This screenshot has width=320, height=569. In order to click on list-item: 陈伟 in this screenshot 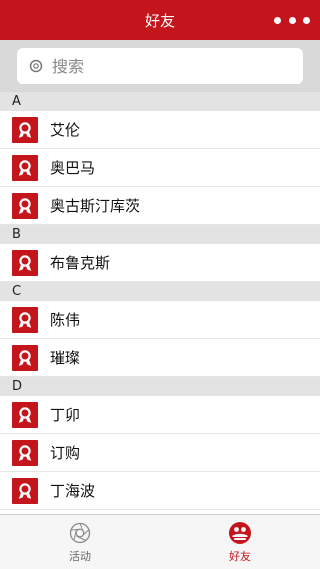, I will do `click(160, 320)`.